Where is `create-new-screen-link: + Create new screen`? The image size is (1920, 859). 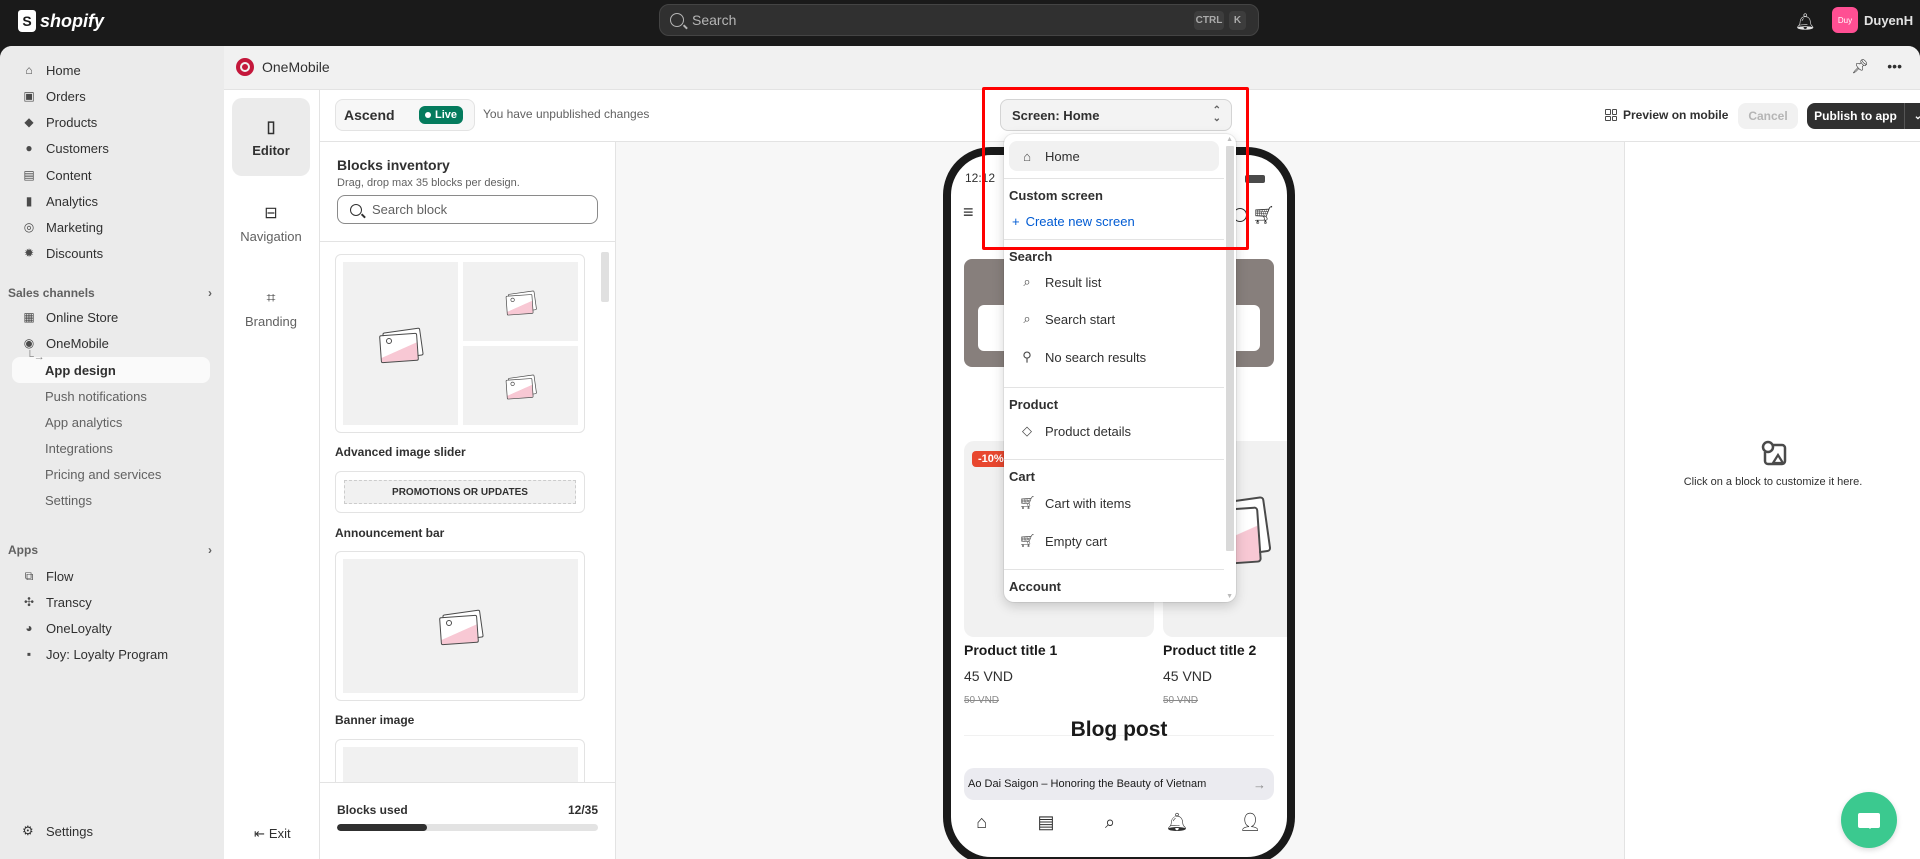 create-new-screen-link: + Create new screen is located at coordinates (1073, 221).